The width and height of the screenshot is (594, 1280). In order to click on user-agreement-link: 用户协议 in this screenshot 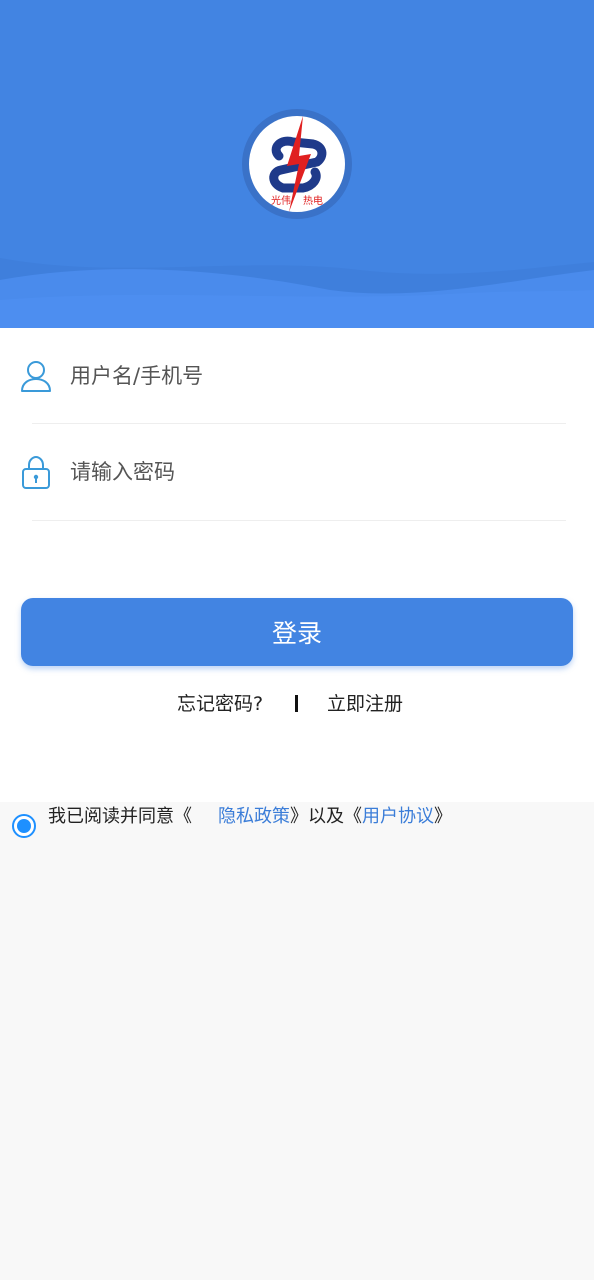, I will do `click(398, 816)`.